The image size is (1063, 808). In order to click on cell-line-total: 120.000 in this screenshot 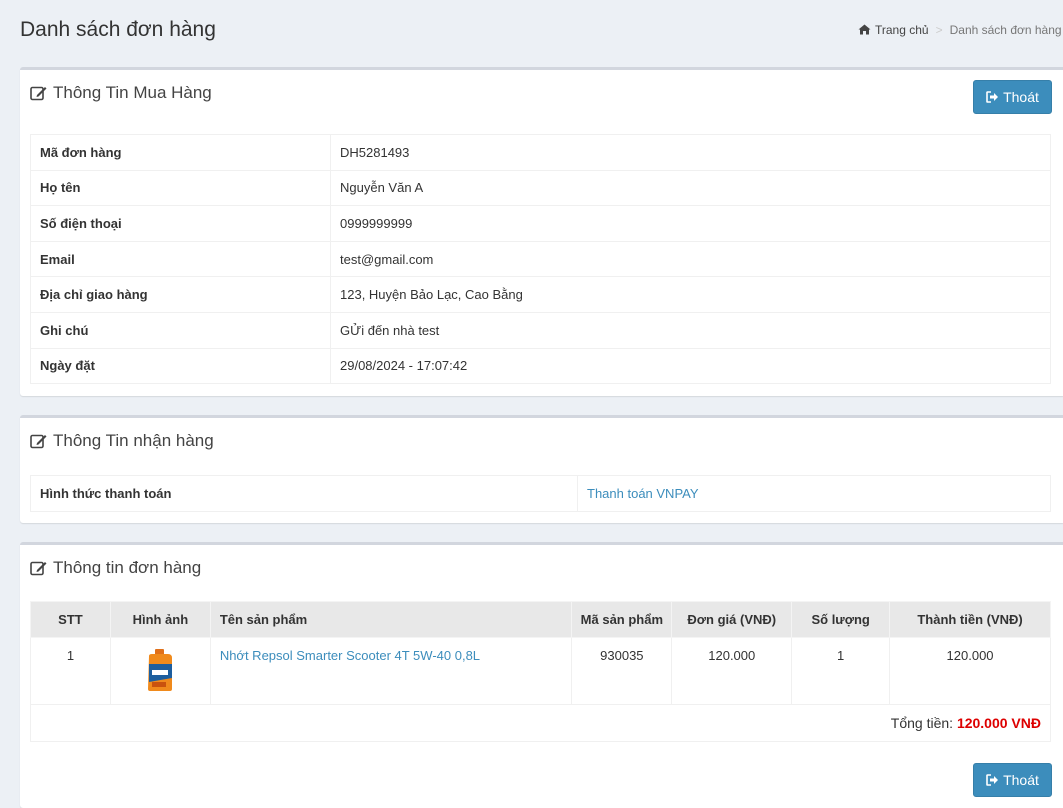, I will do `click(970, 671)`.